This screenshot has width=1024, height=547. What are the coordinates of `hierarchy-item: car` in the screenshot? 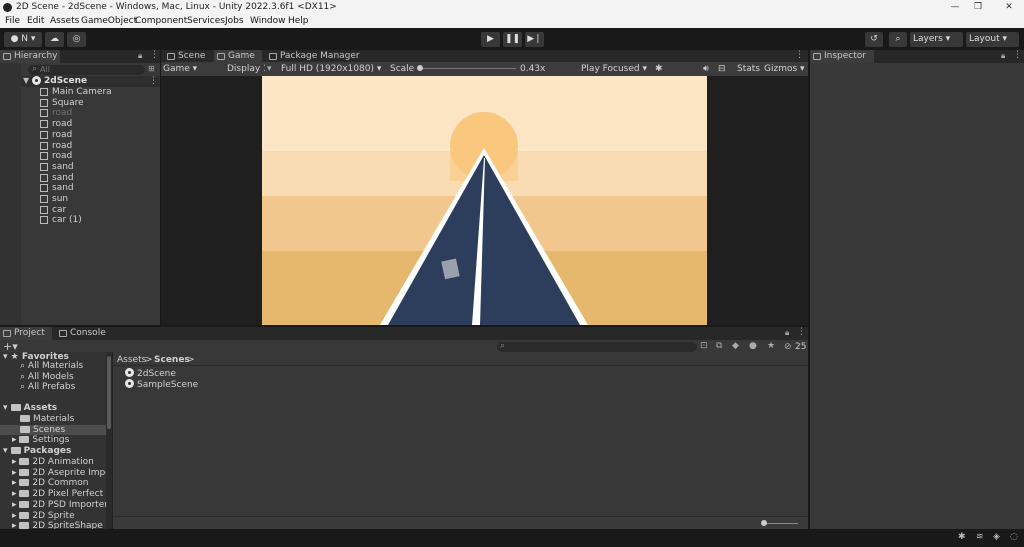 It's located at (53, 210).